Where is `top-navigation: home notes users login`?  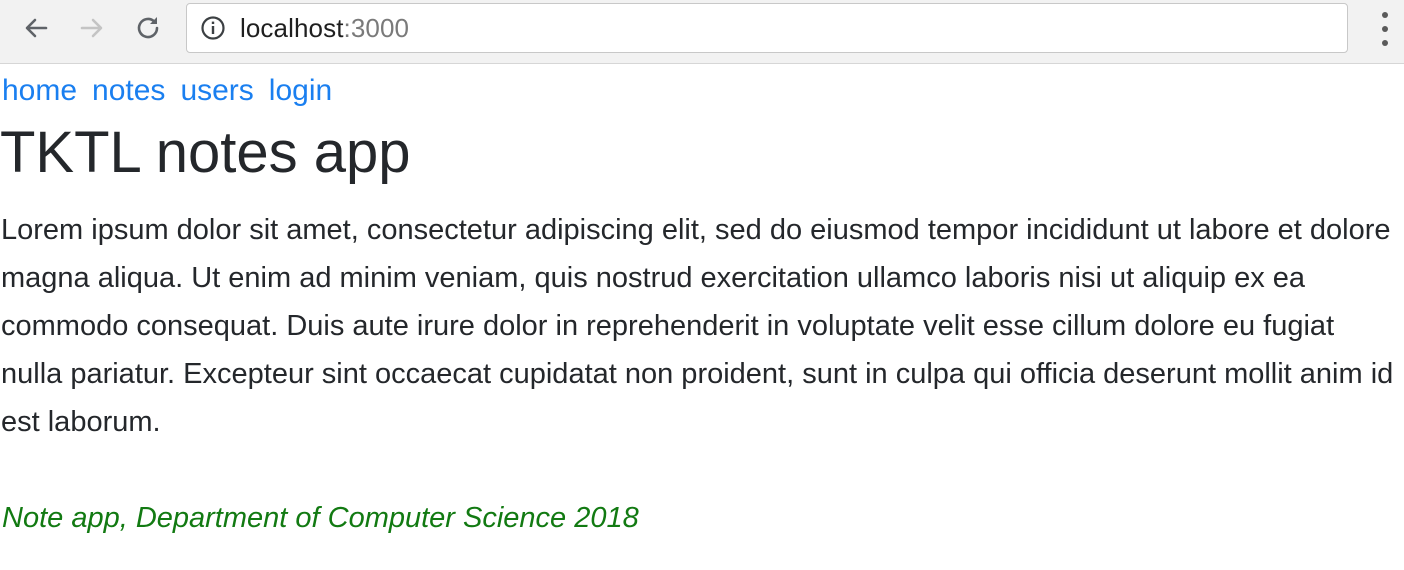 top-navigation: home notes users login is located at coordinates (174, 91).